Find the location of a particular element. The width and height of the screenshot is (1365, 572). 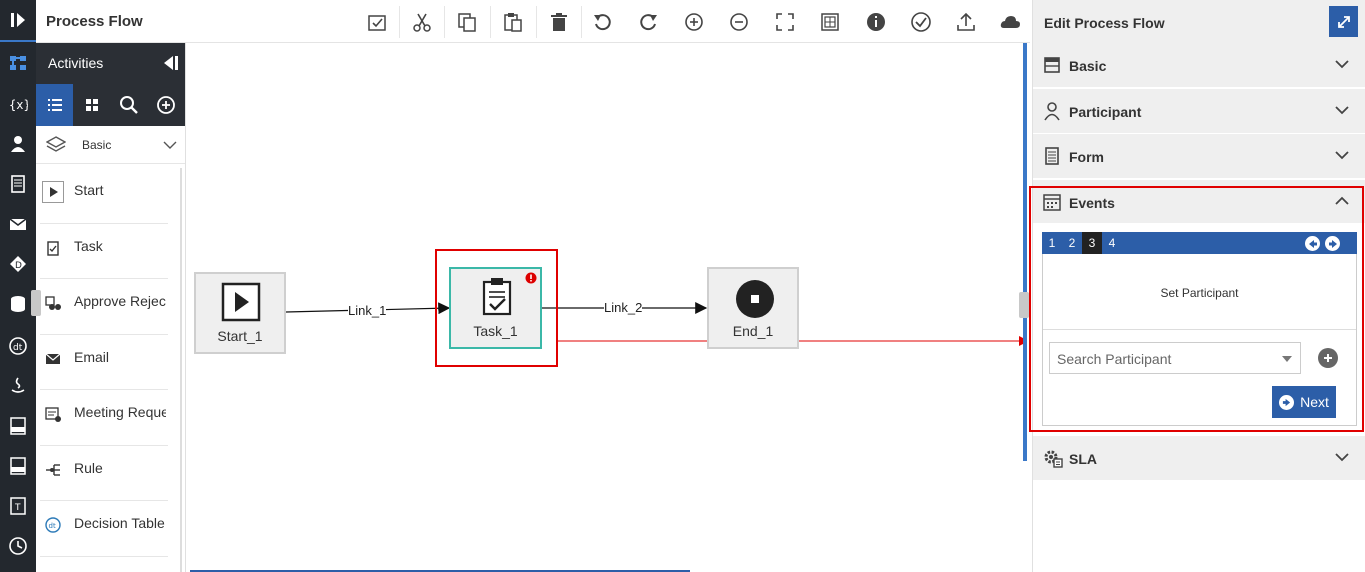

event-step-subtitle: Set Participant is located at coordinates (1199, 293).